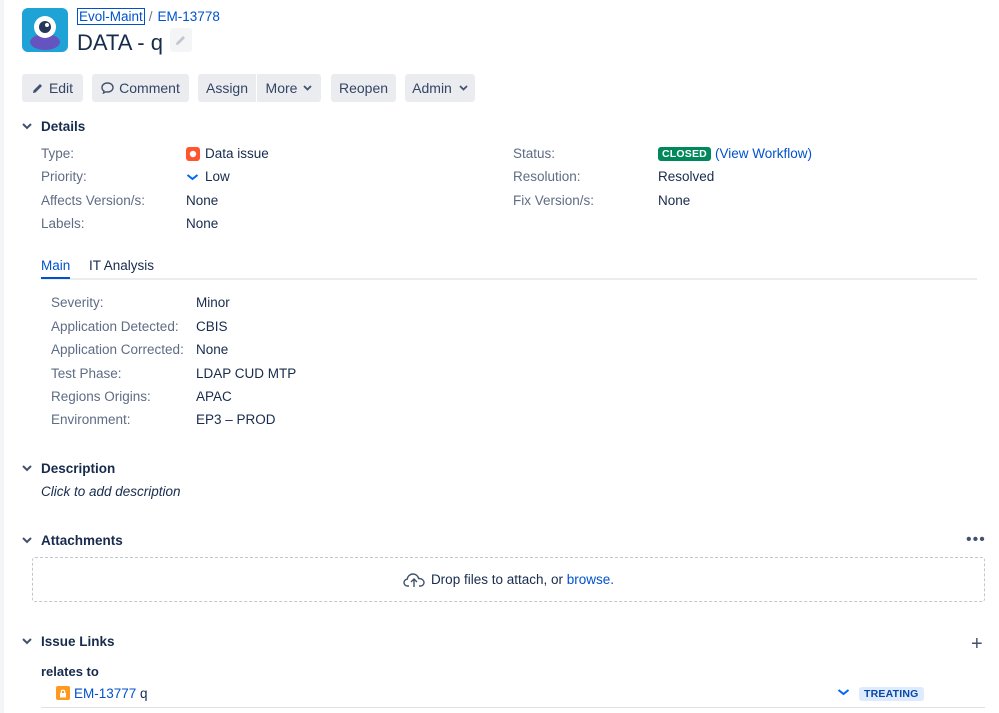 Image resolution: width=999 pixels, height=713 pixels. I want to click on details-section-toggle: Details, so click(53, 126).